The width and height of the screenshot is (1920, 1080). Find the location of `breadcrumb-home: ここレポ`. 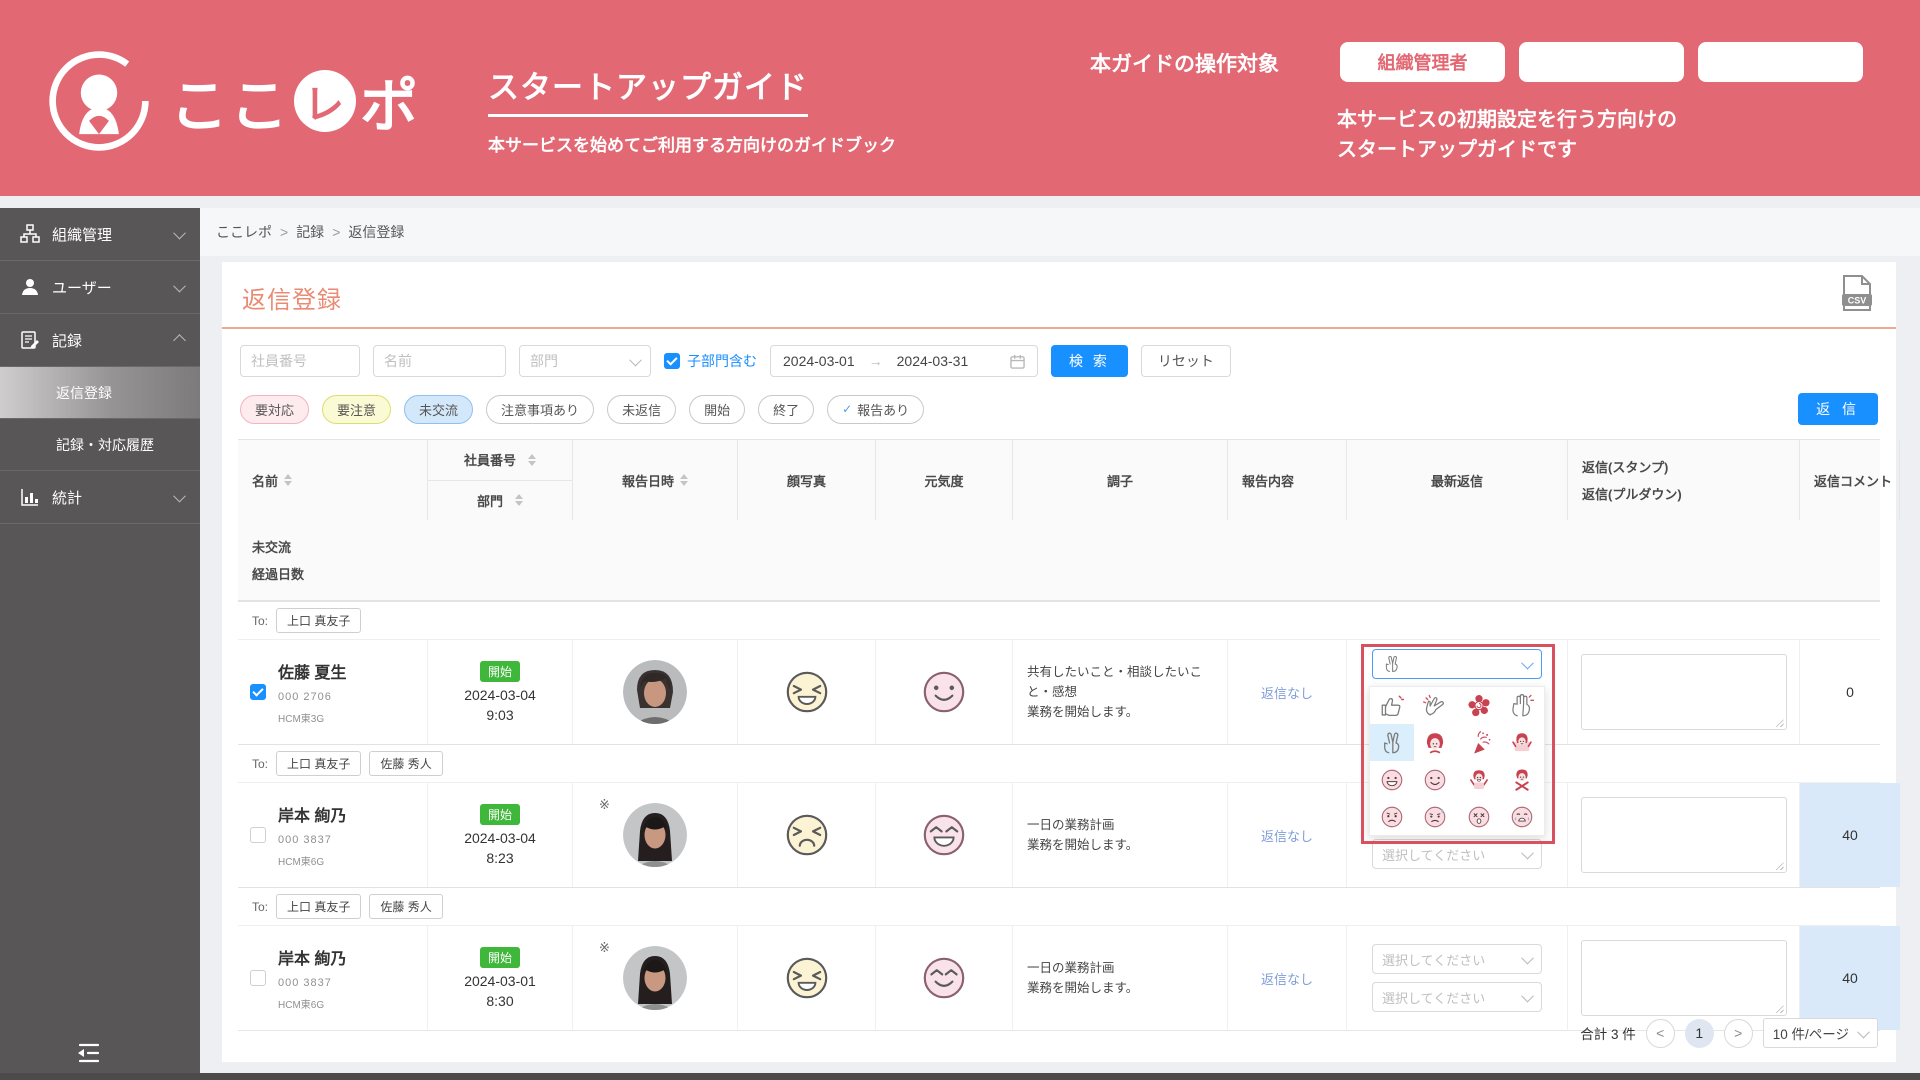

breadcrumb-home: ここレポ is located at coordinates (244, 232).